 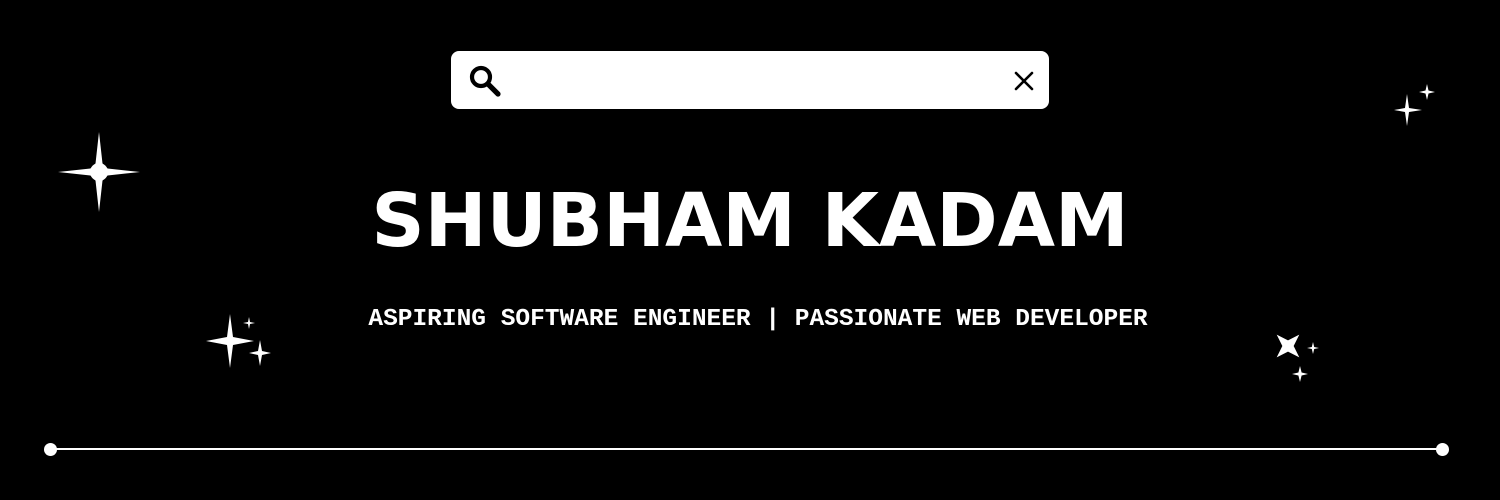 I want to click on divider-endpoint-right, so click(x=1442, y=449).